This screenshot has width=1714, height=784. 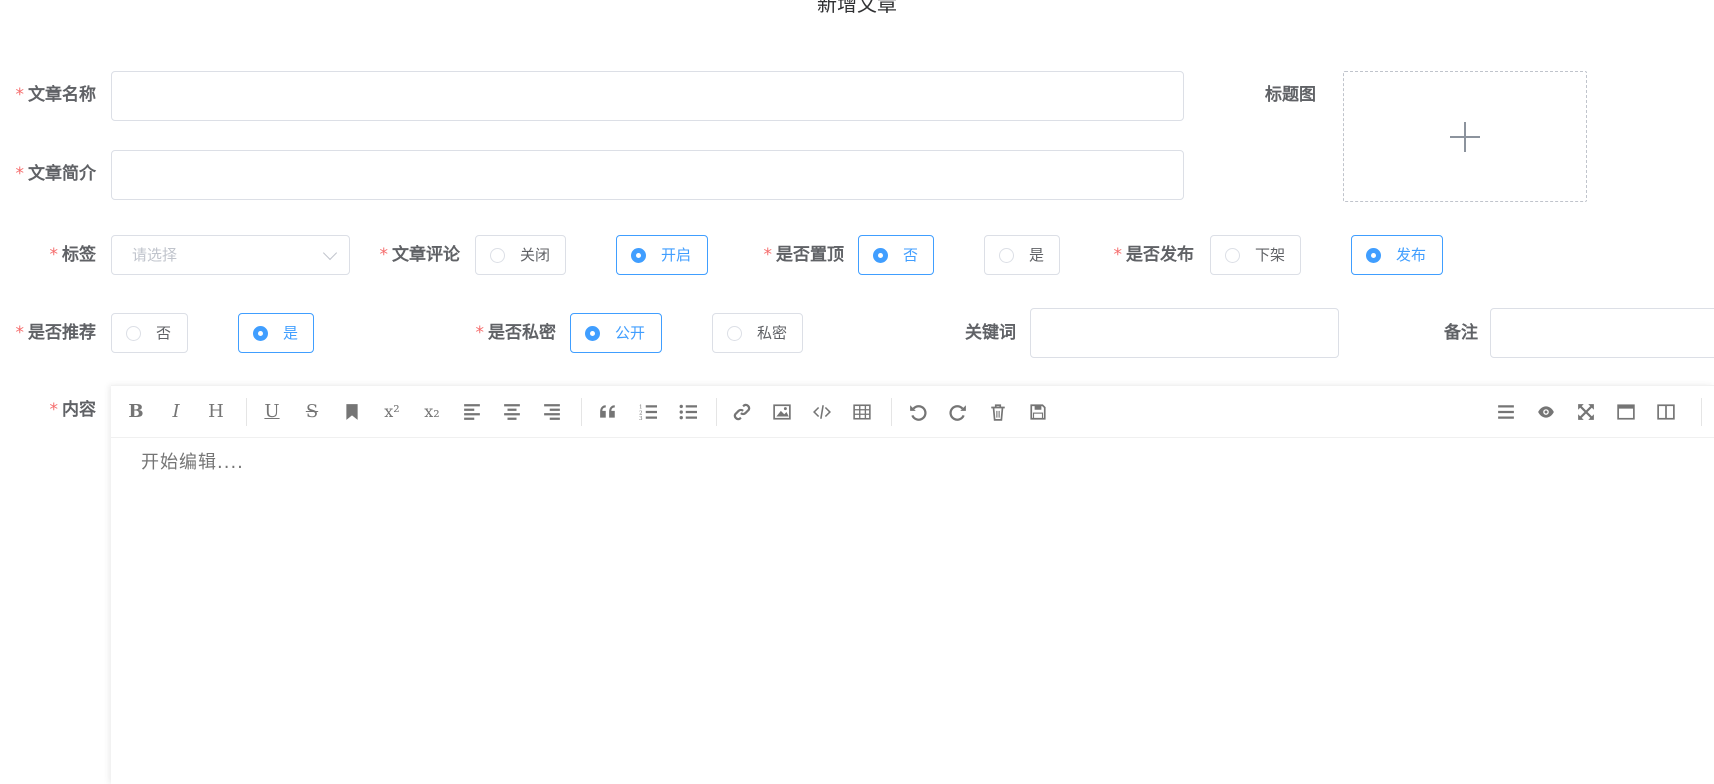 What do you see at coordinates (990, 333) in the screenshot?
I see `keywords-label: 关键词` at bounding box center [990, 333].